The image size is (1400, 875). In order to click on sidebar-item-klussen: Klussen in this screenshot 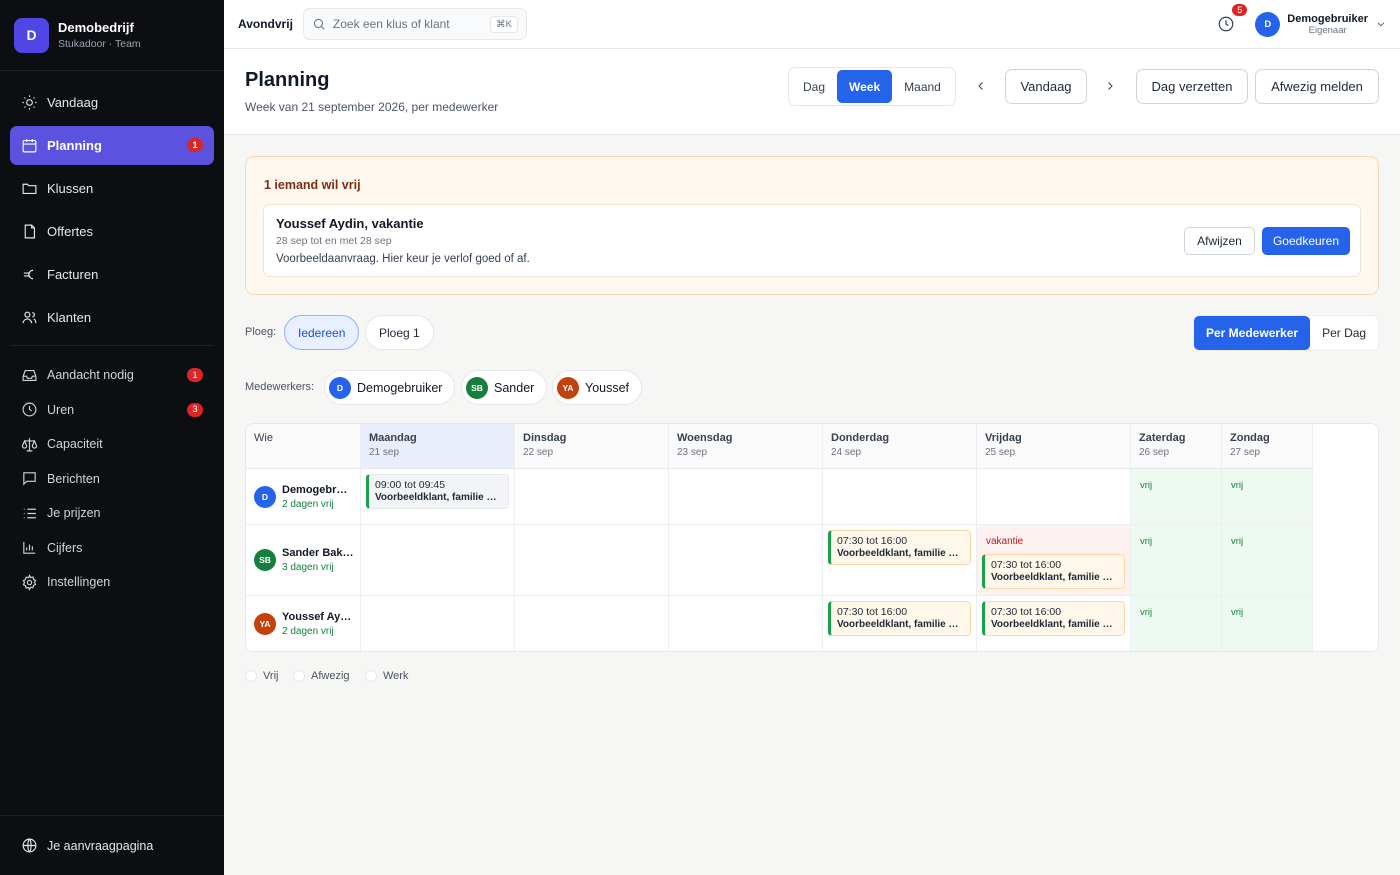, I will do `click(112, 188)`.